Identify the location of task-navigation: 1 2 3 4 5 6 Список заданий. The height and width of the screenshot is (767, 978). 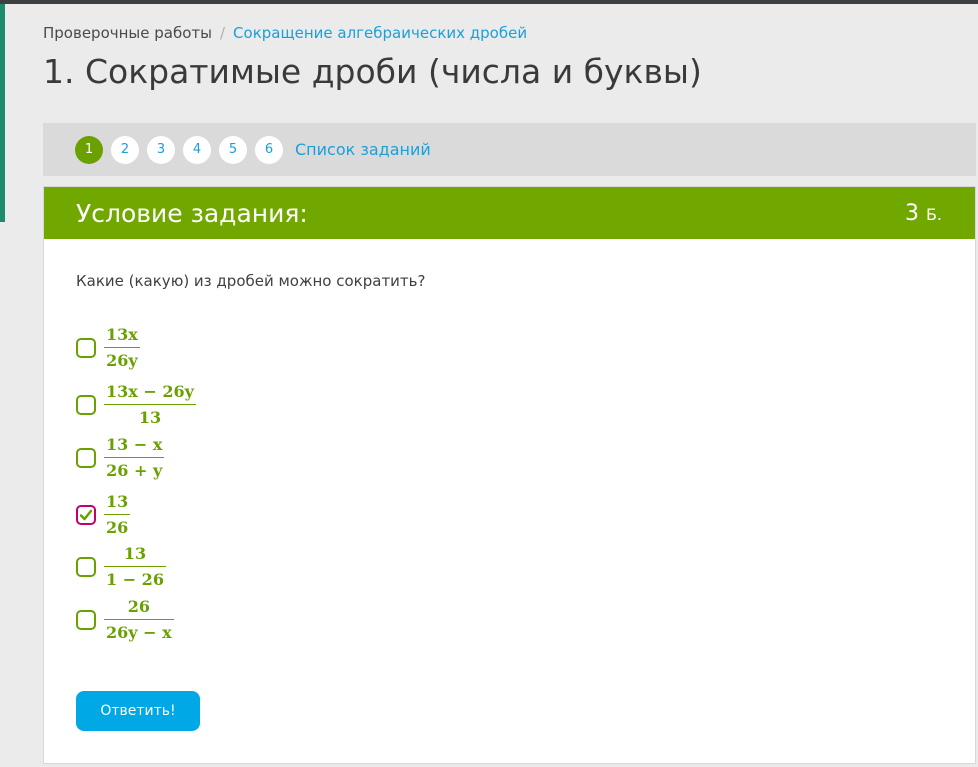
(509, 149).